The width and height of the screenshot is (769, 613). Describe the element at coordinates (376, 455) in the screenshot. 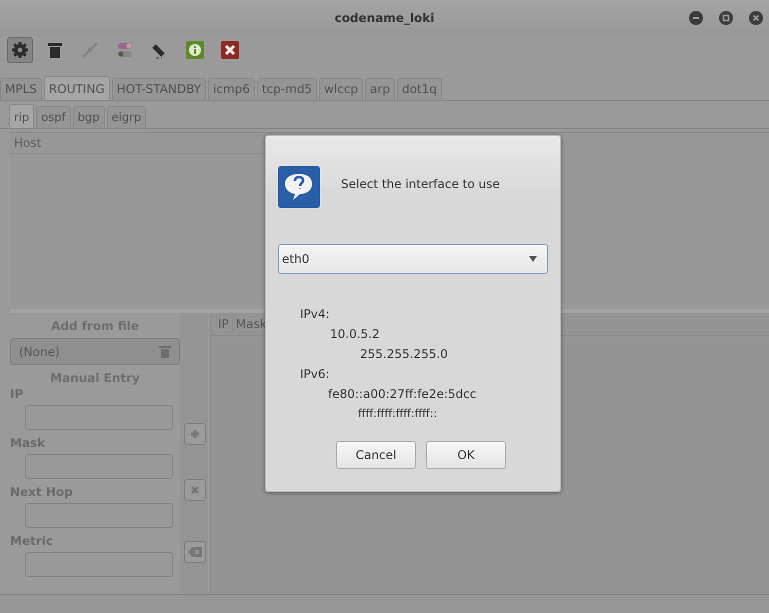

I see `dialog-button: Cancel` at that location.